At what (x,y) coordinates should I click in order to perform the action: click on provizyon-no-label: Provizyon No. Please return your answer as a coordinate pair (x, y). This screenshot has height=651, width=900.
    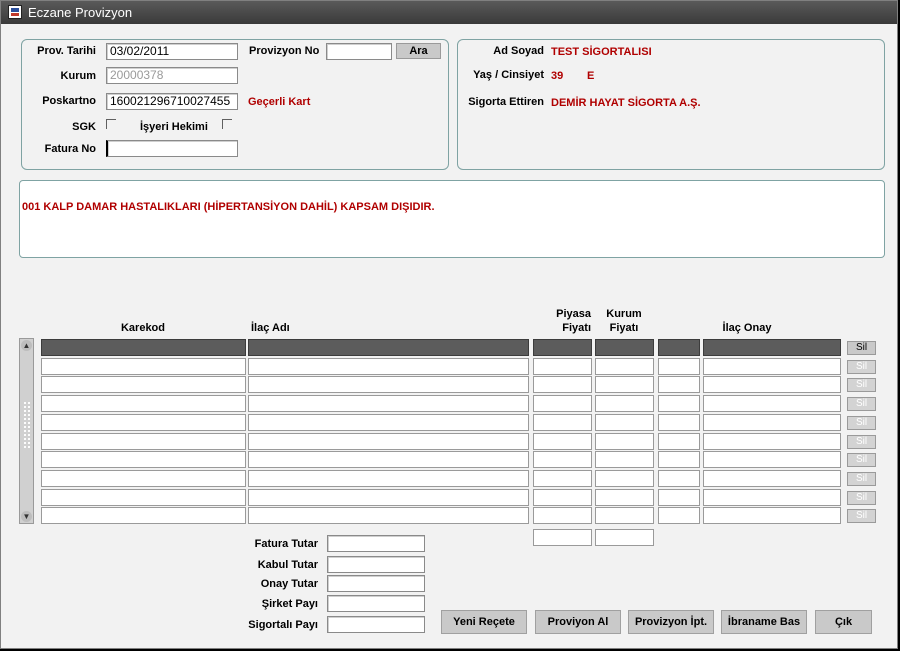
    Looking at the image, I should click on (284, 51).